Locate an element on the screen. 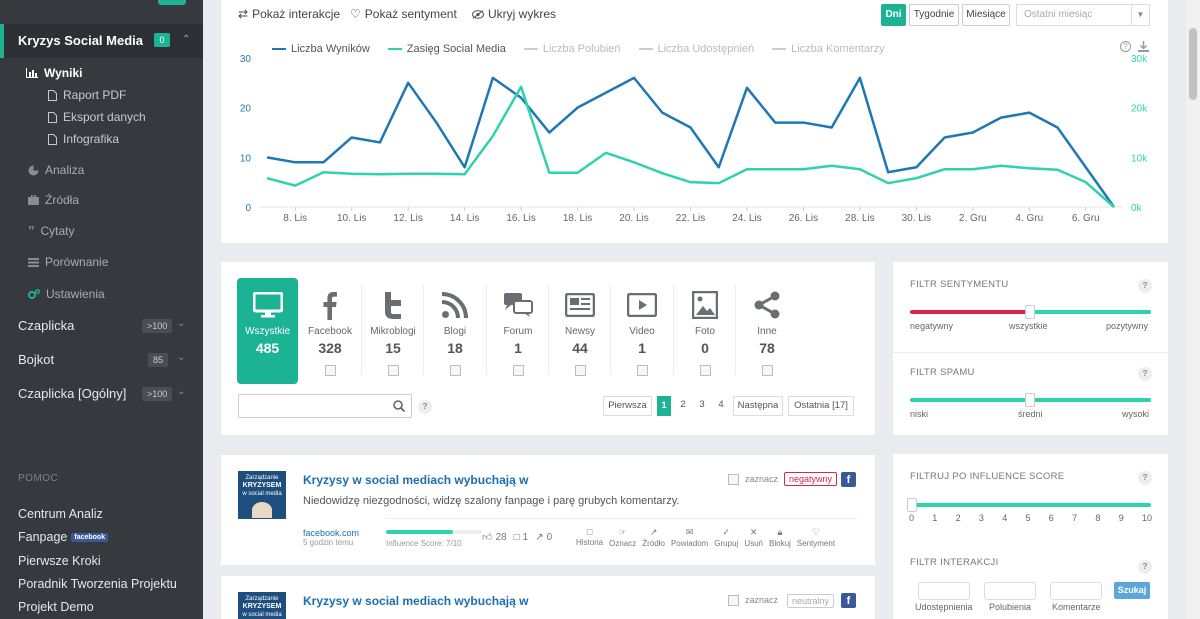  pagination-next: Następna is located at coordinates (758, 406).